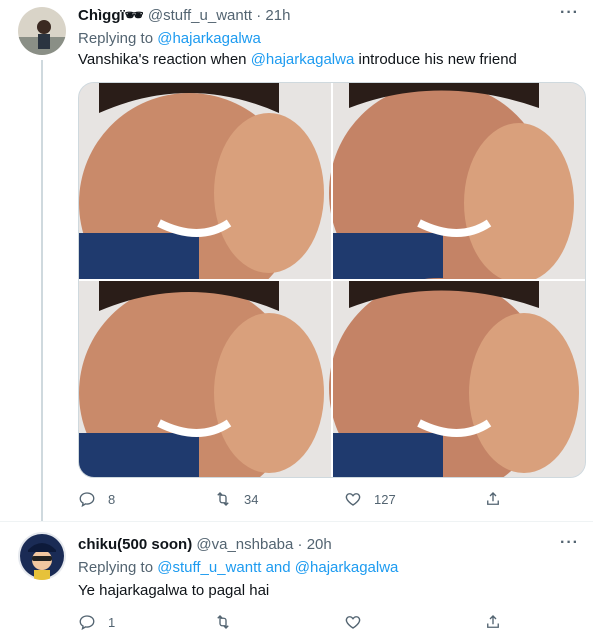 Image resolution: width=593 pixels, height=644 pixels. What do you see at coordinates (435, 59) in the screenshot?
I see `tweet-text-part: introduce his new friend` at bounding box center [435, 59].